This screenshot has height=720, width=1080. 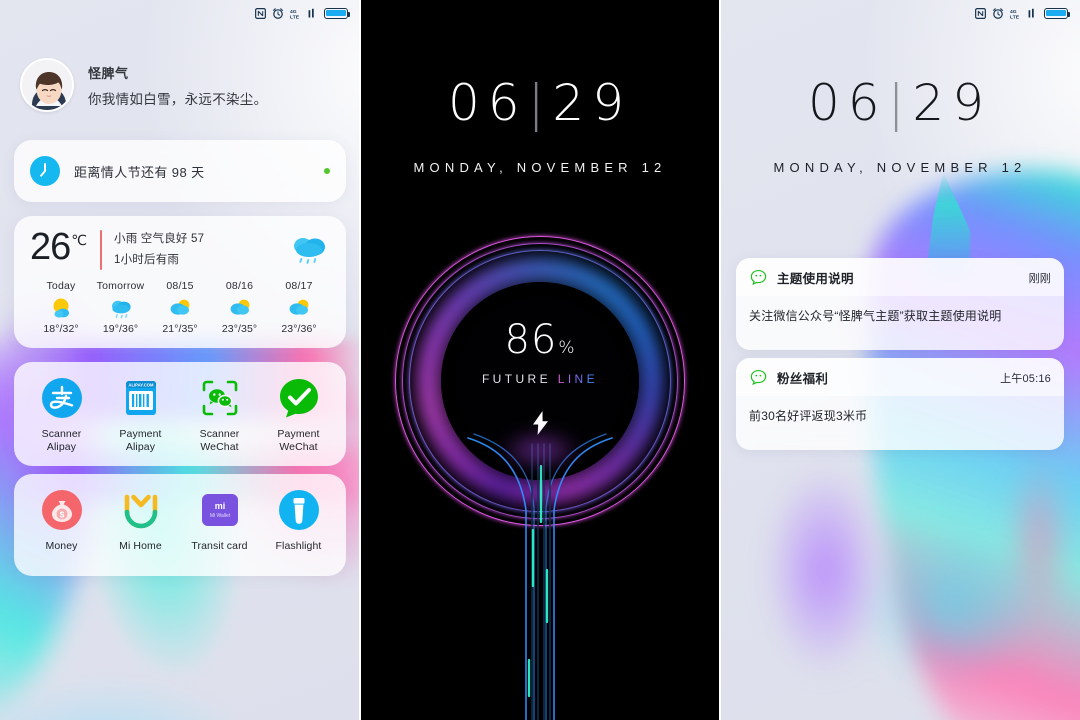 I want to click on neon-stem, so click(x=540, y=570).